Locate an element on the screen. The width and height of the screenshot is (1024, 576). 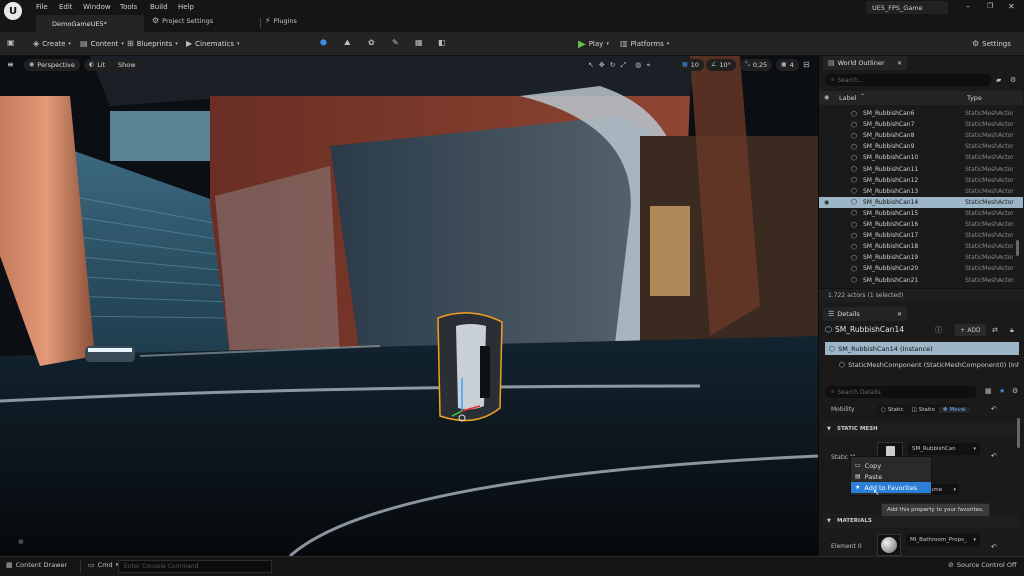
lit-button: ◐ Lit is located at coordinates (97, 65).